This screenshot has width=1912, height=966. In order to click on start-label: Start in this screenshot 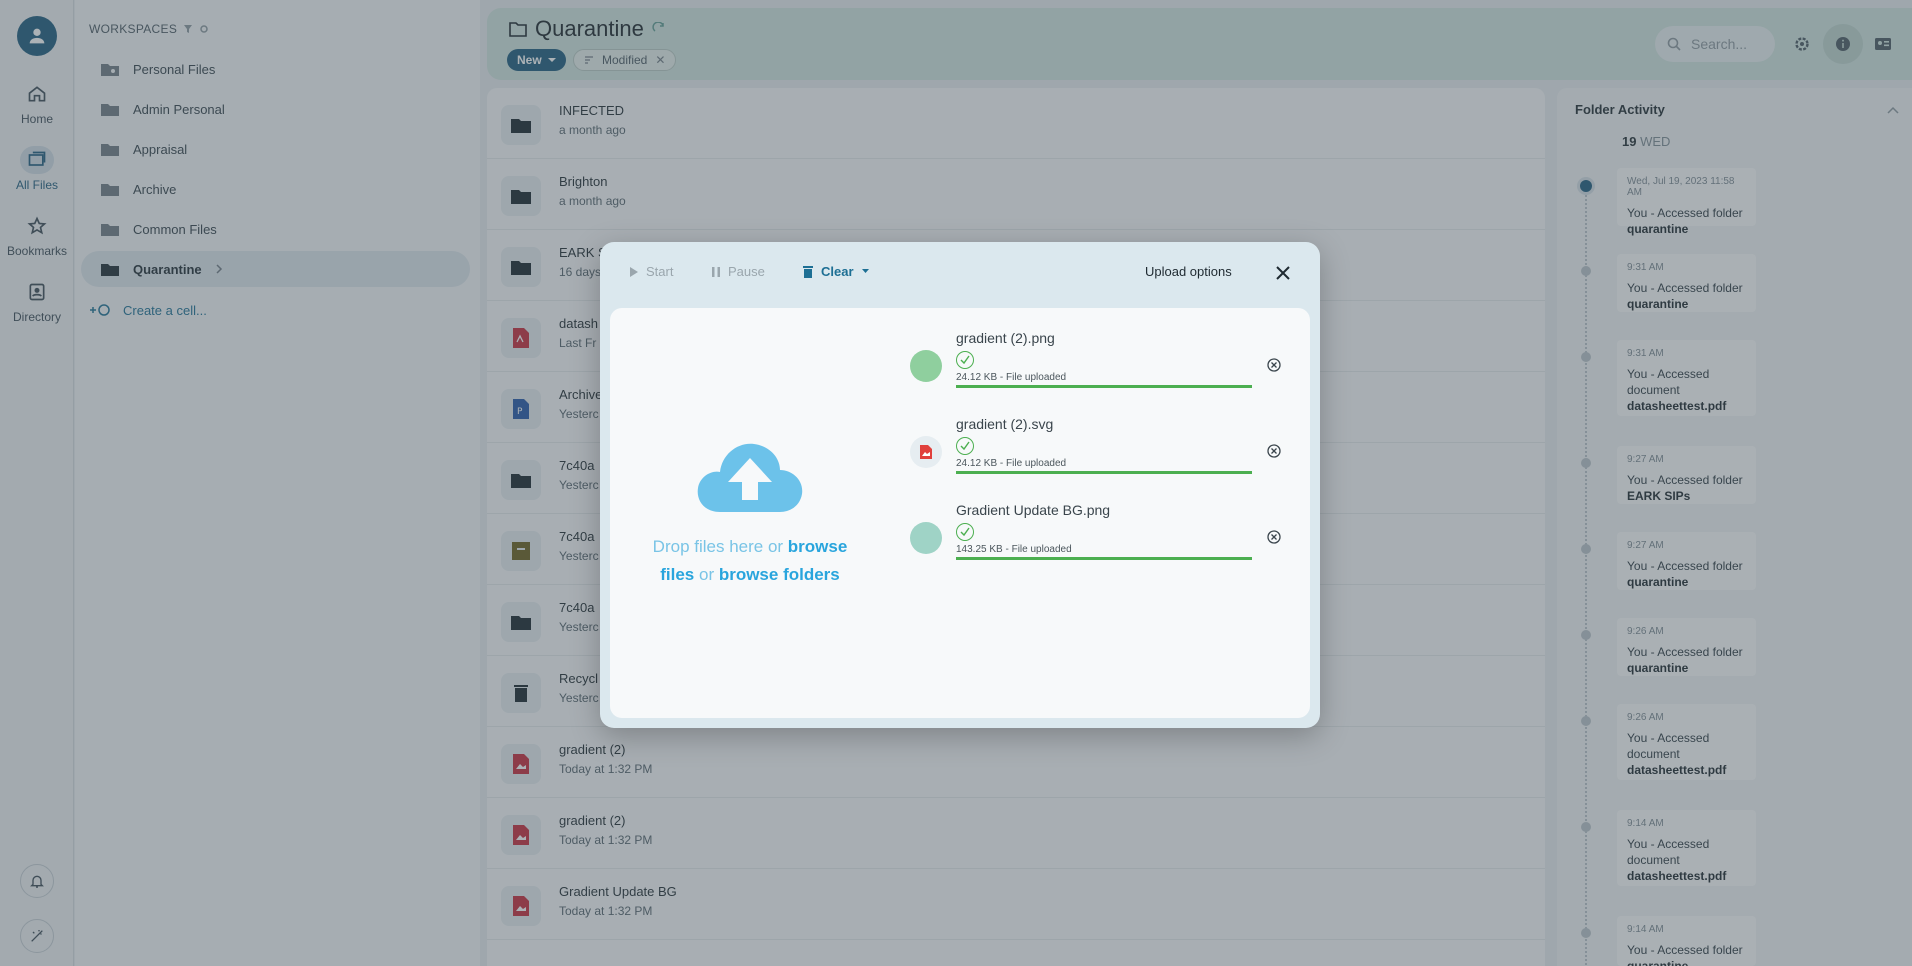, I will do `click(660, 271)`.